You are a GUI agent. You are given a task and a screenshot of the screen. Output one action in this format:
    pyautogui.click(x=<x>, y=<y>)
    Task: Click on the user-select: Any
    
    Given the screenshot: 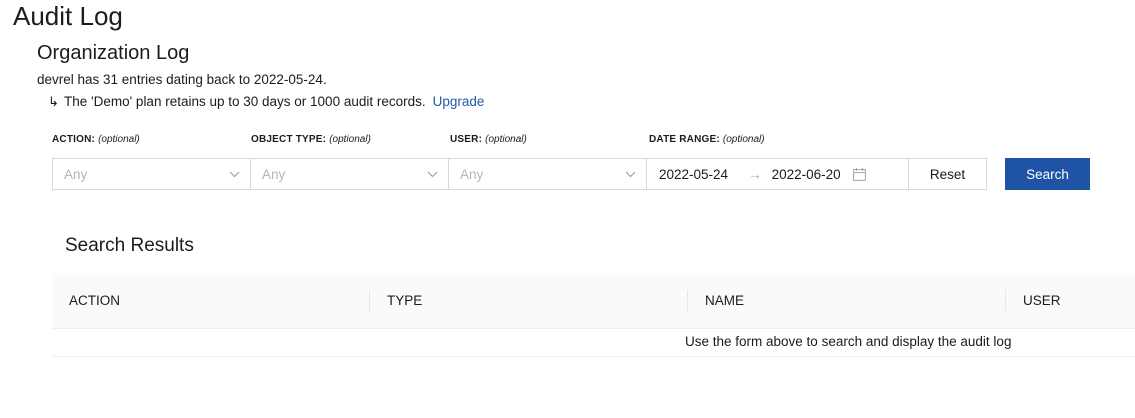 What is the action you would take?
    pyautogui.click(x=547, y=174)
    